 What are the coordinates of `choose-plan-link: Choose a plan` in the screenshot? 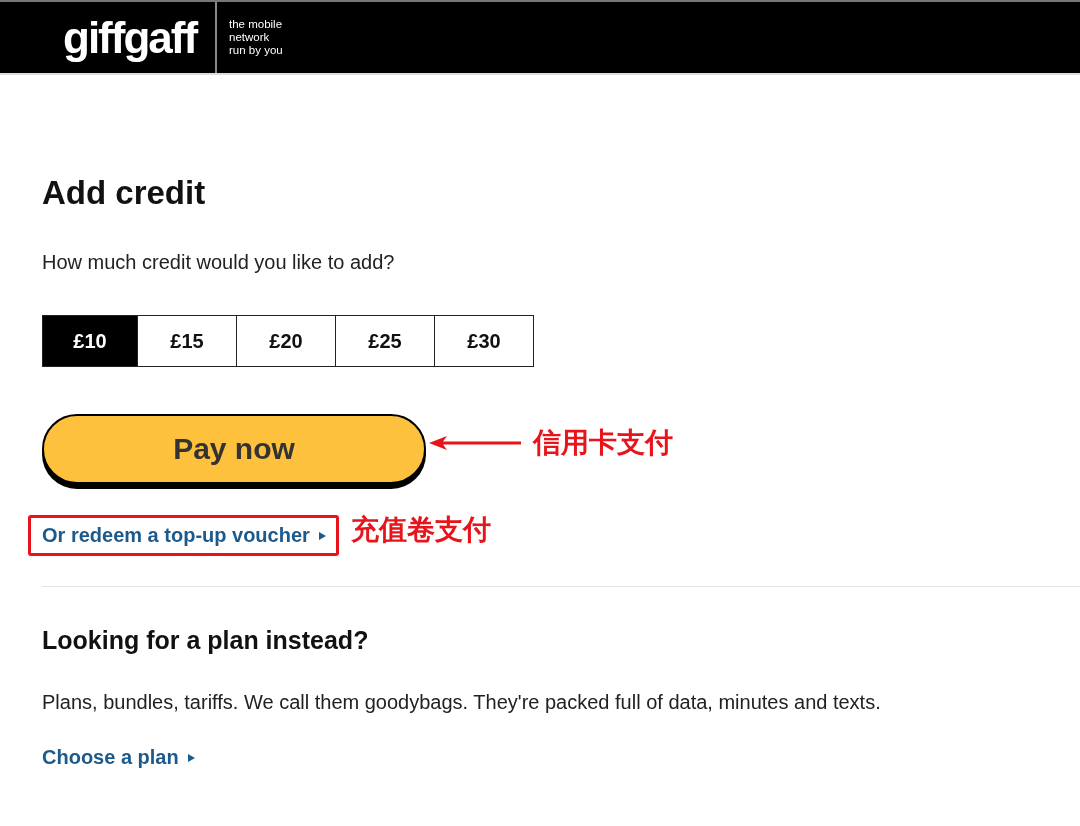 It's located at (110, 757).